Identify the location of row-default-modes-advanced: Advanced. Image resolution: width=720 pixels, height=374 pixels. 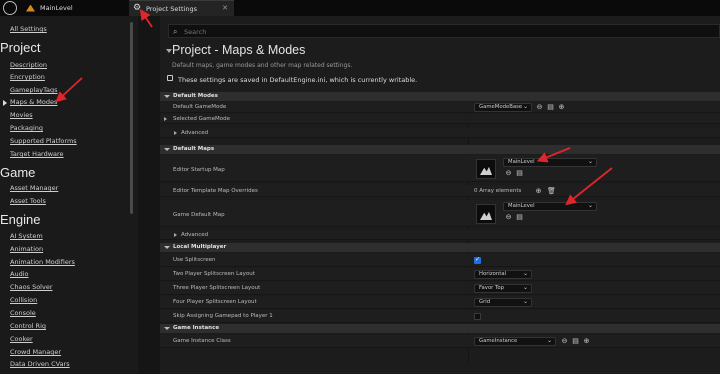
(440, 133).